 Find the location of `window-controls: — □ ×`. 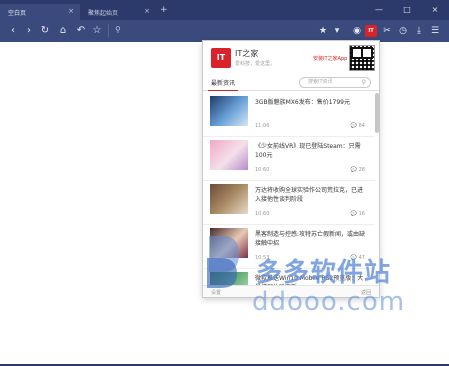

window-controls: — □ × is located at coordinates (407, 9).